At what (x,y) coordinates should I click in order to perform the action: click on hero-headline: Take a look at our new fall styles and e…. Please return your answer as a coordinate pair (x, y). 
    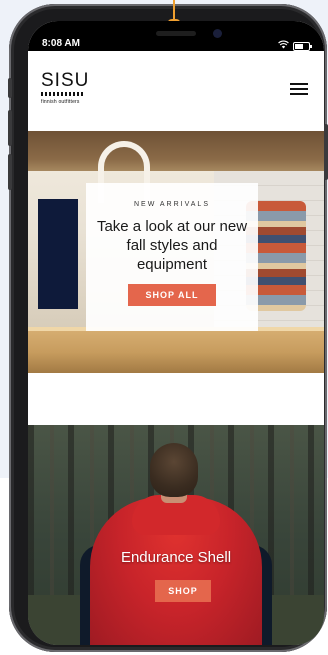
    Looking at the image, I should click on (172, 245).